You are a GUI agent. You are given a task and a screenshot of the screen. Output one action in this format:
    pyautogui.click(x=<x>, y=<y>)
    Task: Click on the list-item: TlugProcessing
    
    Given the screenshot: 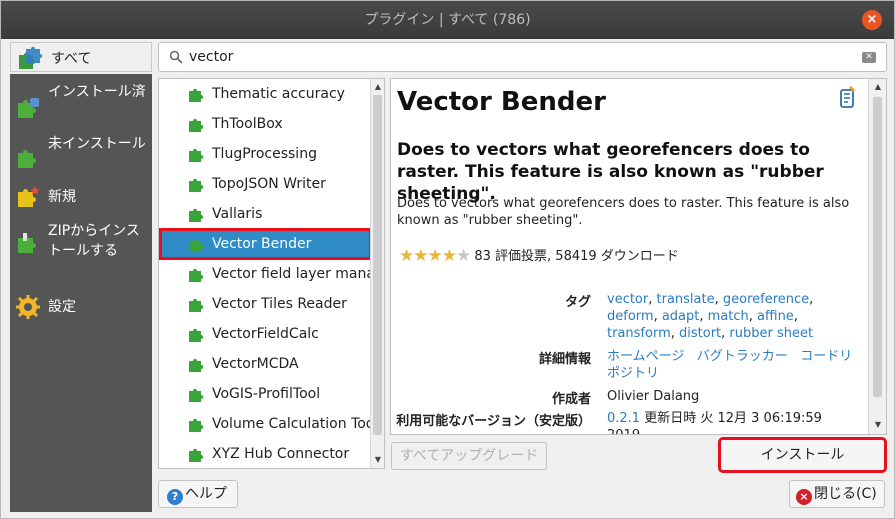 What is the action you would take?
    pyautogui.click(x=265, y=154)
    